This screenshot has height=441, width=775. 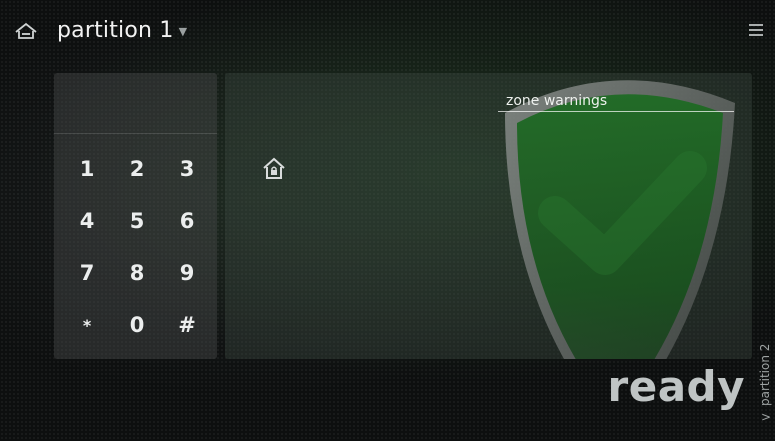 What do you see at coordinates (187, 273) in the screenshot?
I see `keypad-key-9: 9` at bounding box center [187, 273].